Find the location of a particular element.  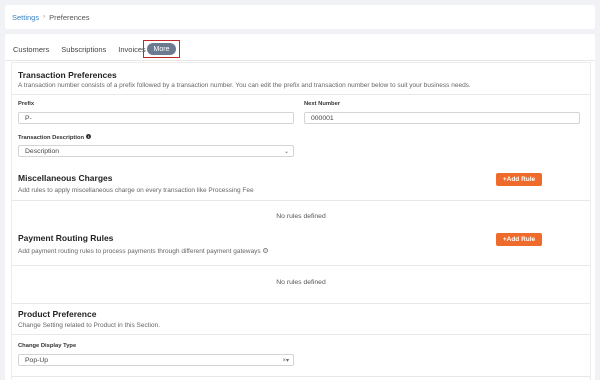

breadcrumb-current: Preferences is located at coordinates (69, 17).